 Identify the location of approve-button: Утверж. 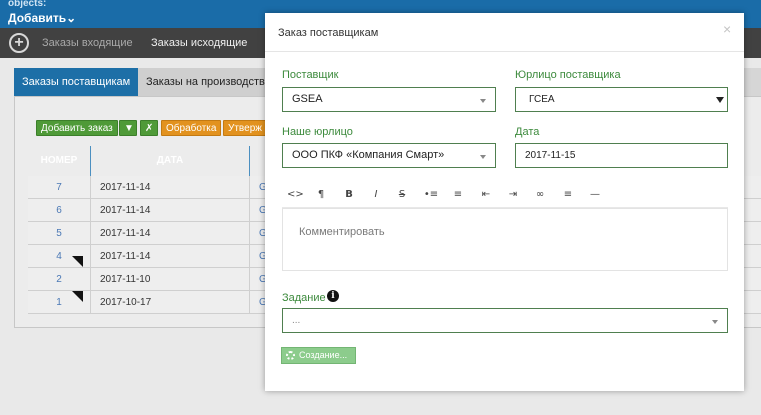
(245, 128).